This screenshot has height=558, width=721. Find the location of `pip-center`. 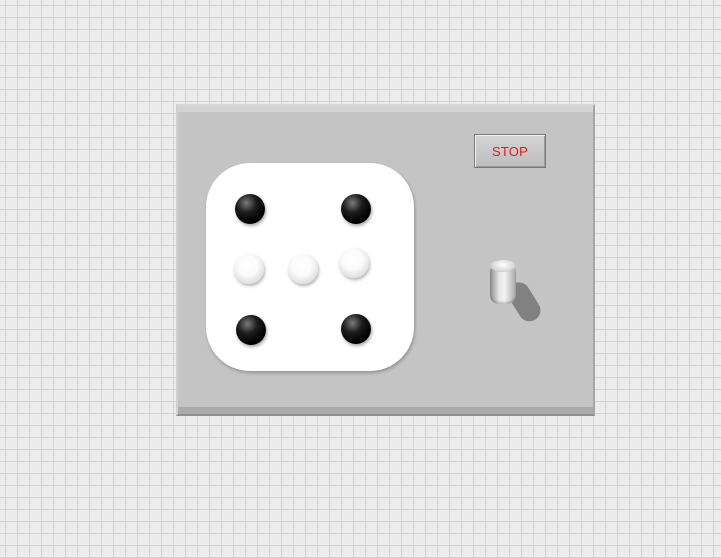

pip-center is located at coordinates (303, 269).